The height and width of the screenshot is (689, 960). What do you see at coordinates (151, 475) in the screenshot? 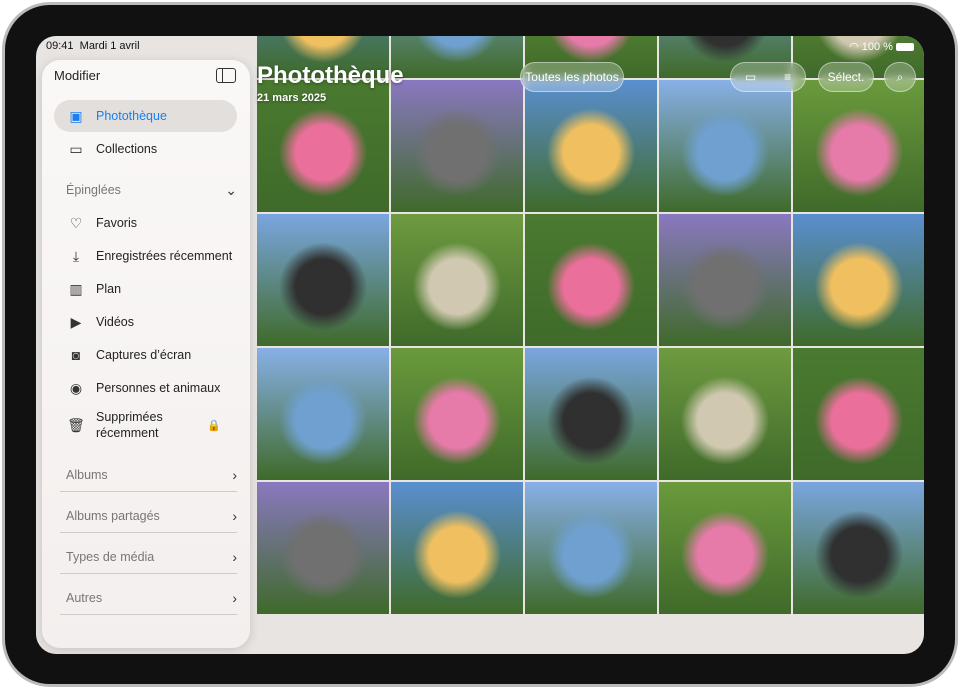
I see `section-albums: Albums ›` at bounding box center [151, 475].